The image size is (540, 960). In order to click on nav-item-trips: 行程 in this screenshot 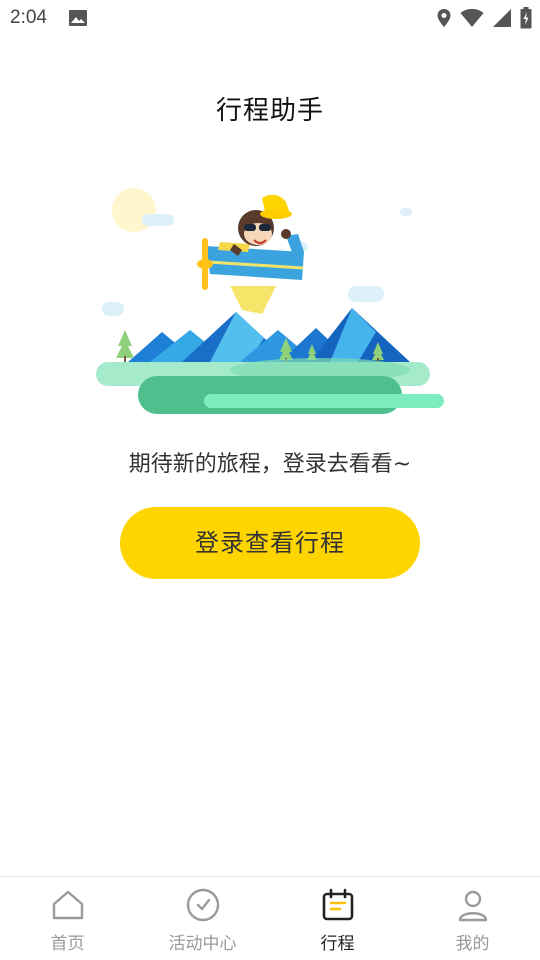, I will do `click(337, 918)`.